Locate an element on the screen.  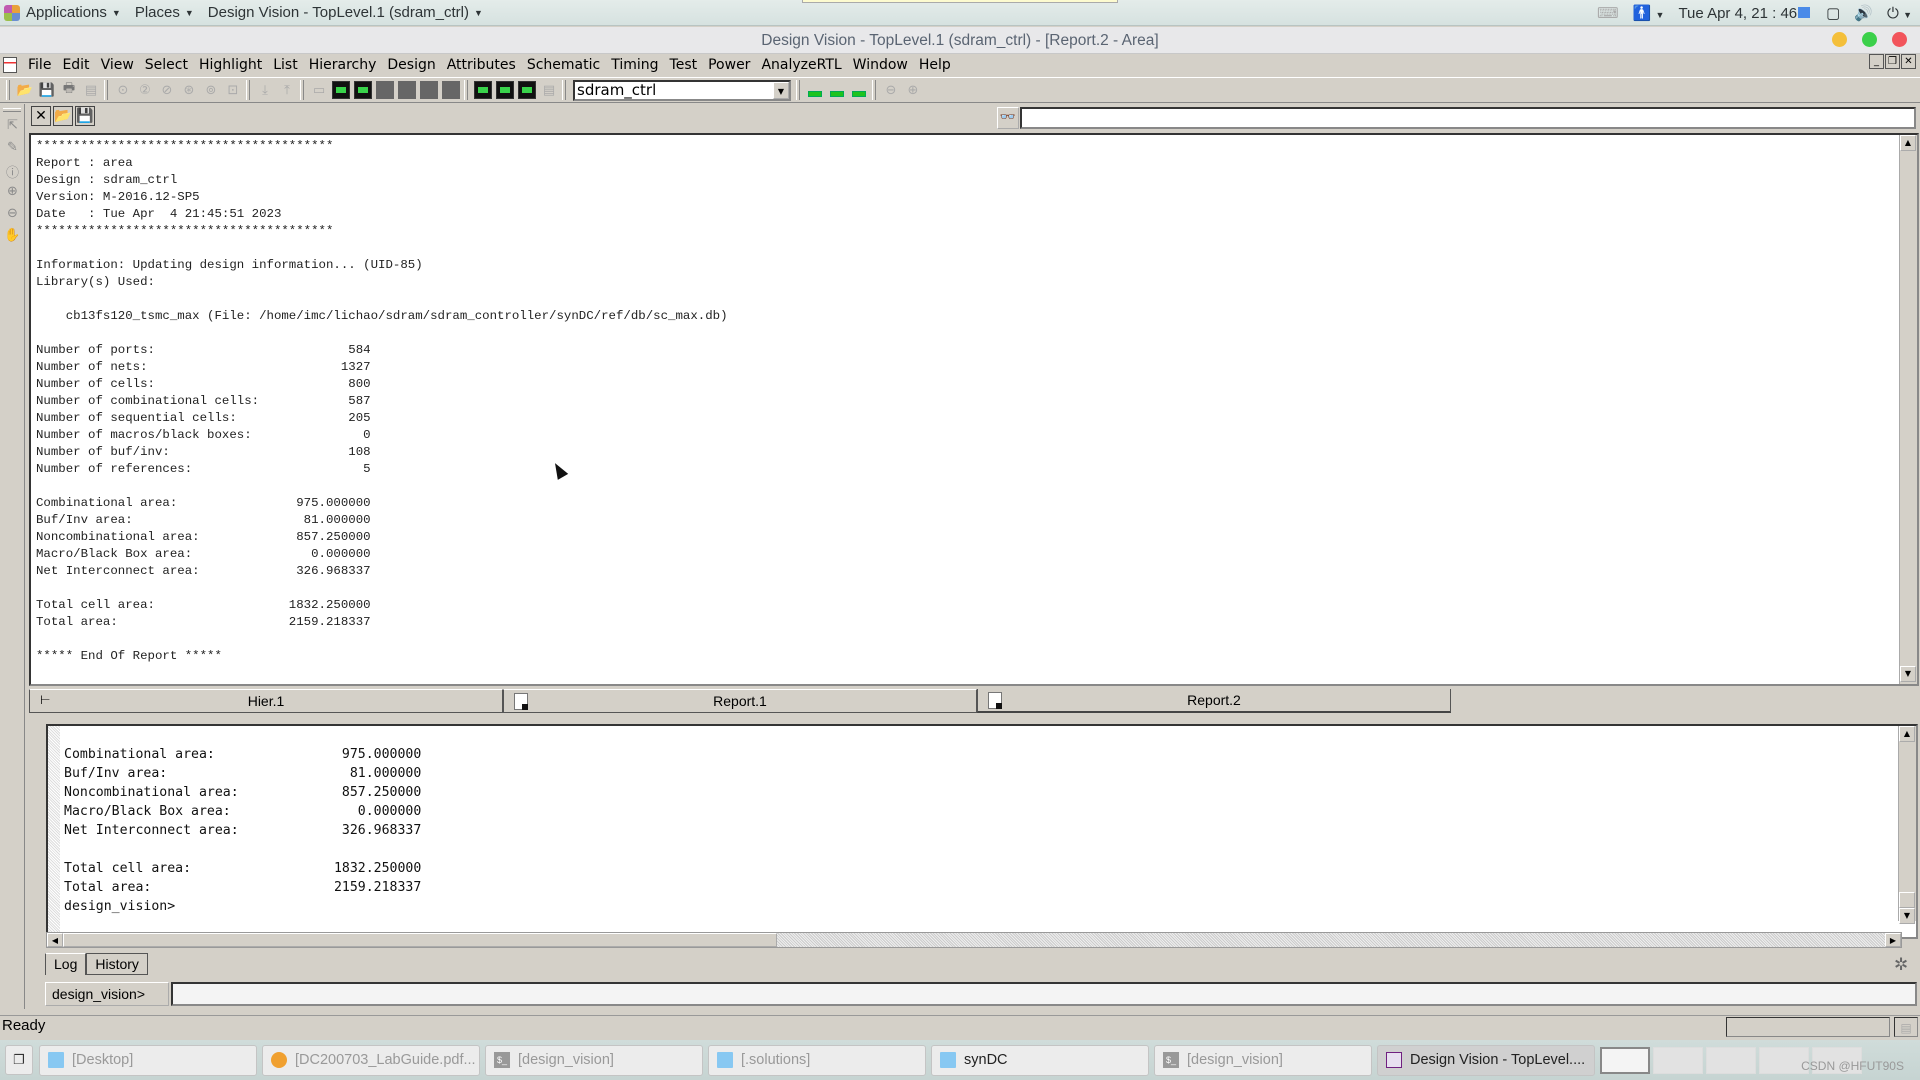
menu-highlight: Highlight is located at coordinates (231, 65).